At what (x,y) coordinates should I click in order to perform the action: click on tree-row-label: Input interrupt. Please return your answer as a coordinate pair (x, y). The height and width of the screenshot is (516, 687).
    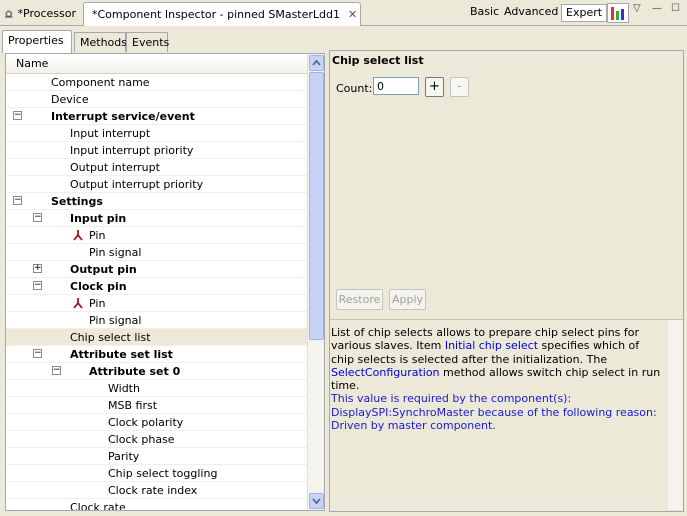
    Looking at the image, I should click on (110, 133).